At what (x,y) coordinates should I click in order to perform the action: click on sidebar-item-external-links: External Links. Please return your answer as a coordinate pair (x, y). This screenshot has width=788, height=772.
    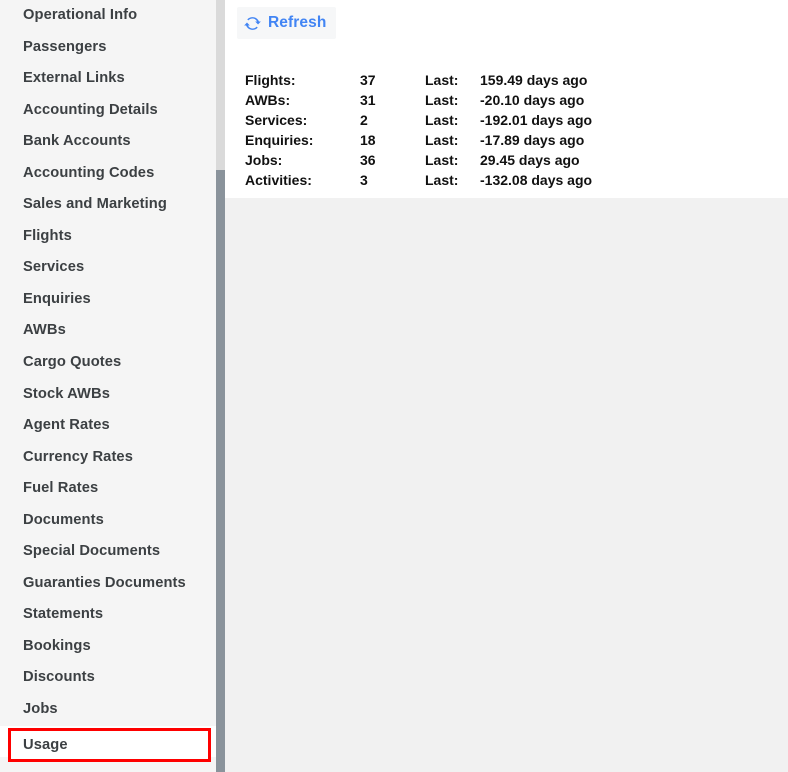
    Looking at the image, I should click on (108, 79).